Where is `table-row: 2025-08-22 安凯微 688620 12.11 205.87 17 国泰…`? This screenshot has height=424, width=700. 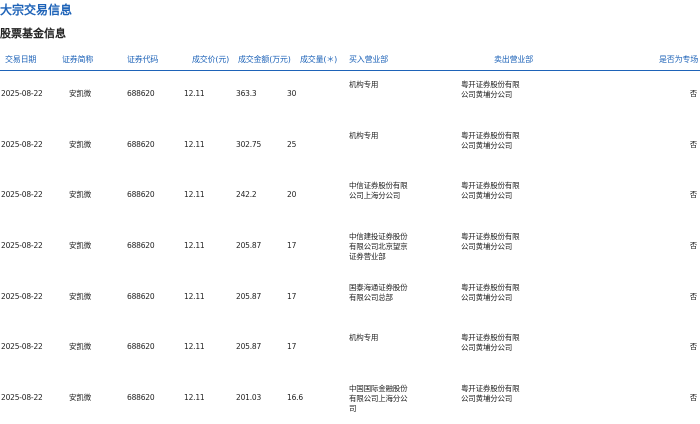
table-row: 2025-08-22 安凯微 688620 12.11 205.87 17 国泰… is located at coordinates (350, 299).